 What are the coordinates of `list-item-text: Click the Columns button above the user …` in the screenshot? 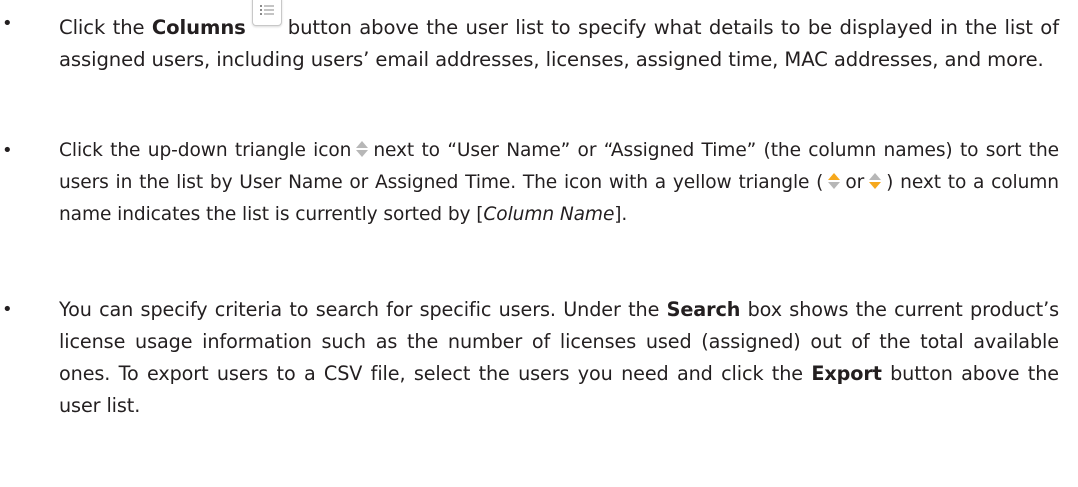 It's located at (559, 38).